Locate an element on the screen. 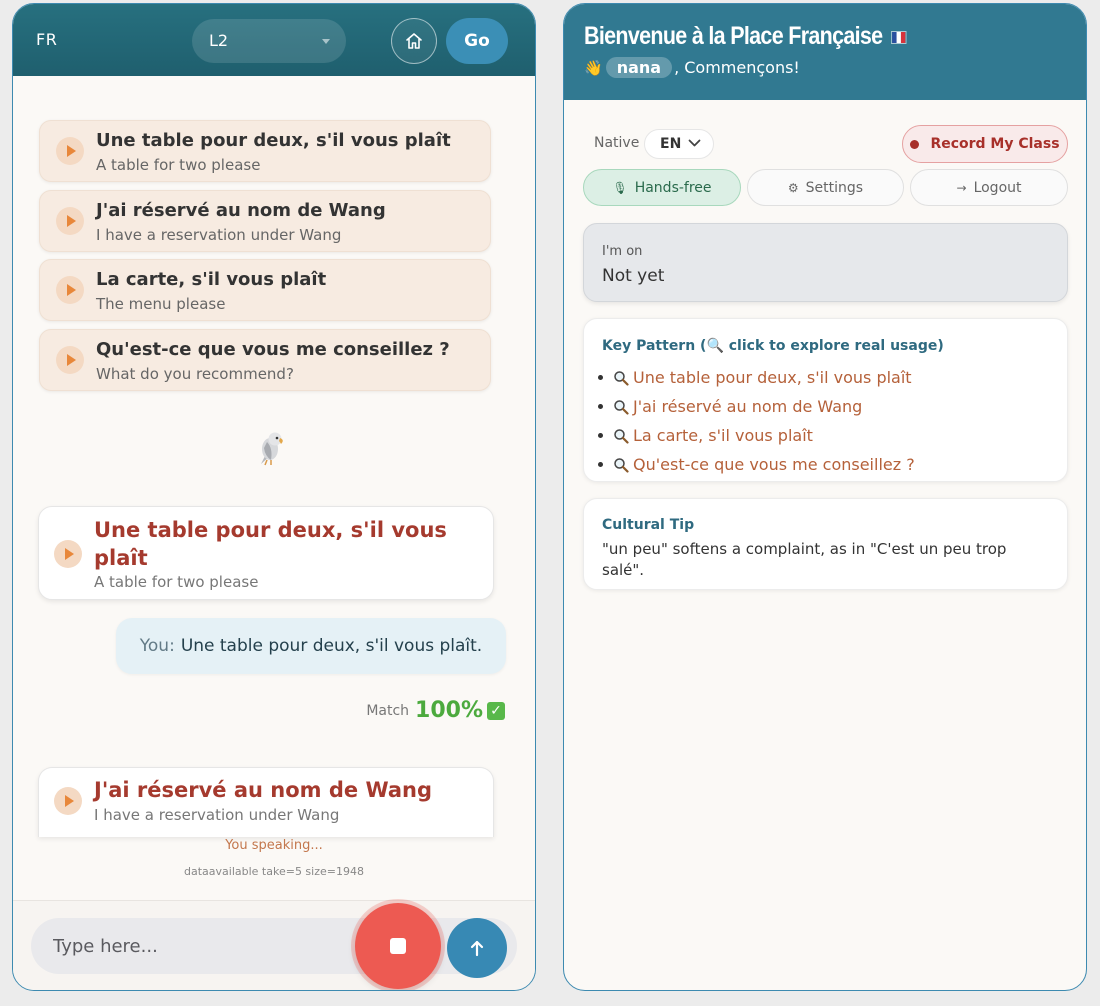 The height and width of the screenshot is (1006, 1100). prompt-french-line2: plaît is located at coordinates (121, 558).